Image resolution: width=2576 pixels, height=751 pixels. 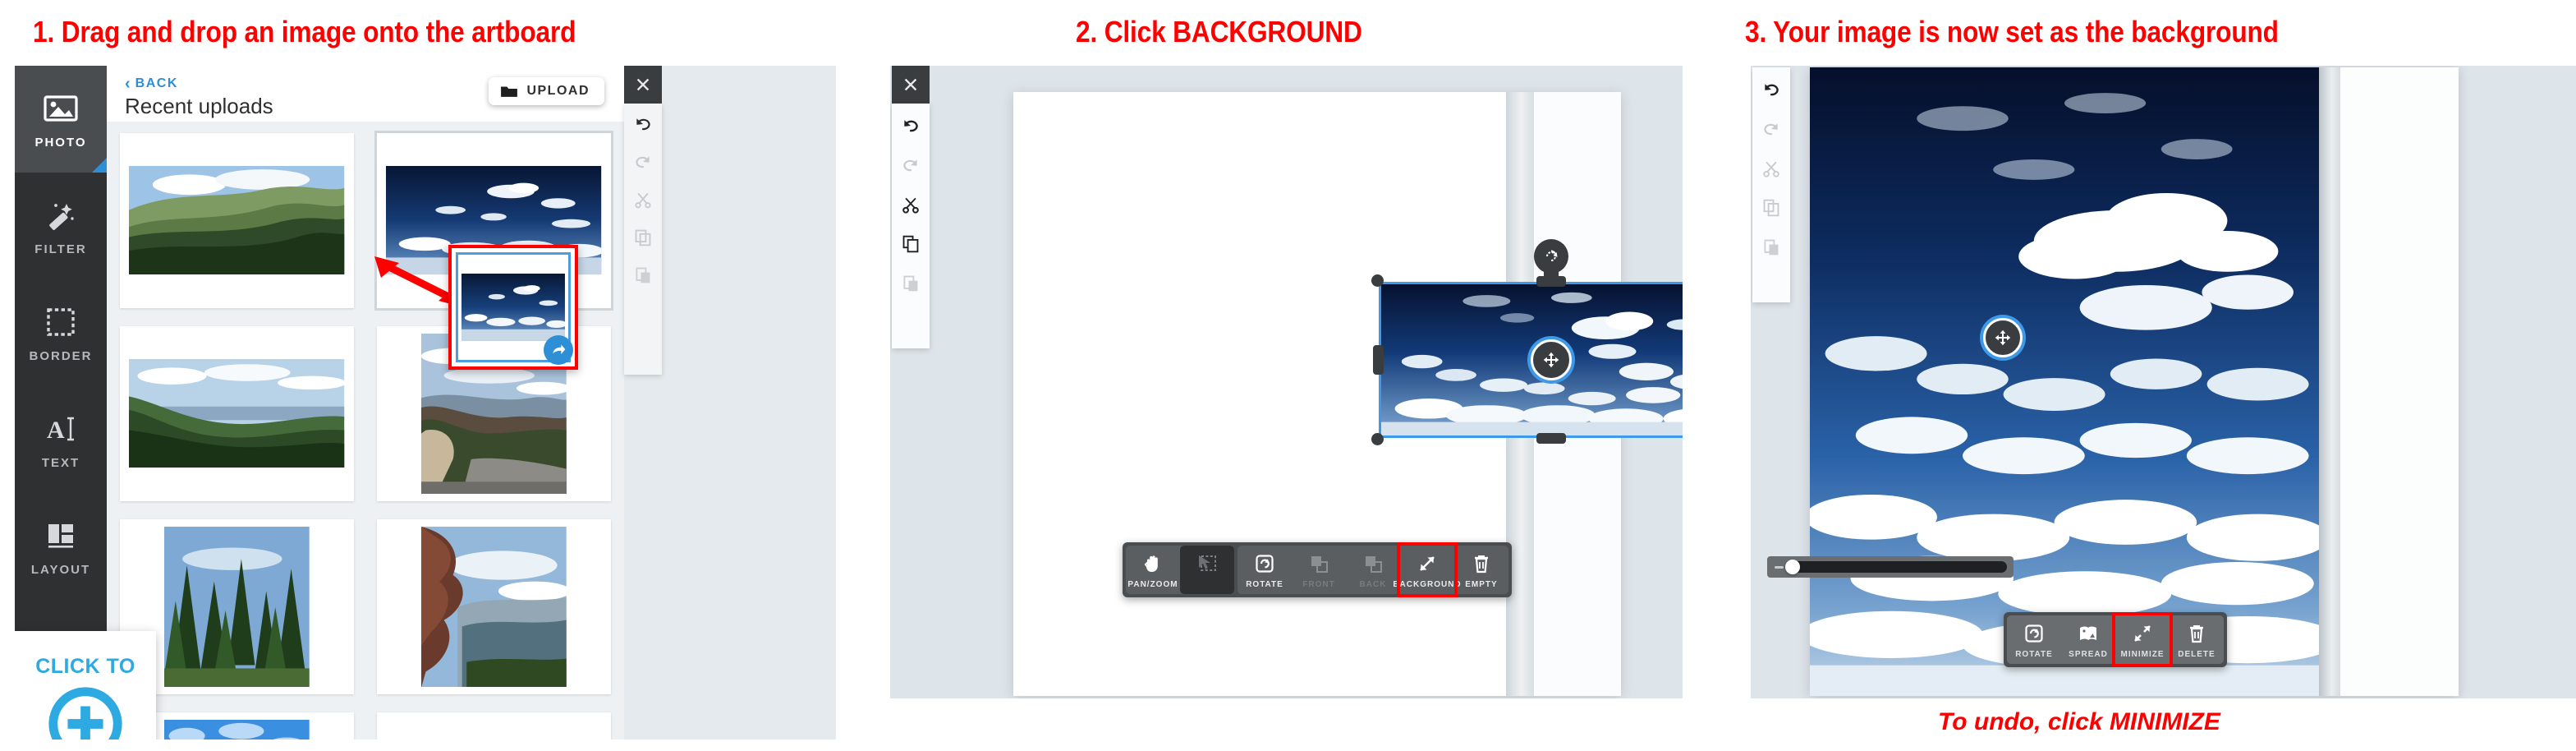 I want to click on sidebar-item-label: LAYOUT, so click(x=60, y=569).